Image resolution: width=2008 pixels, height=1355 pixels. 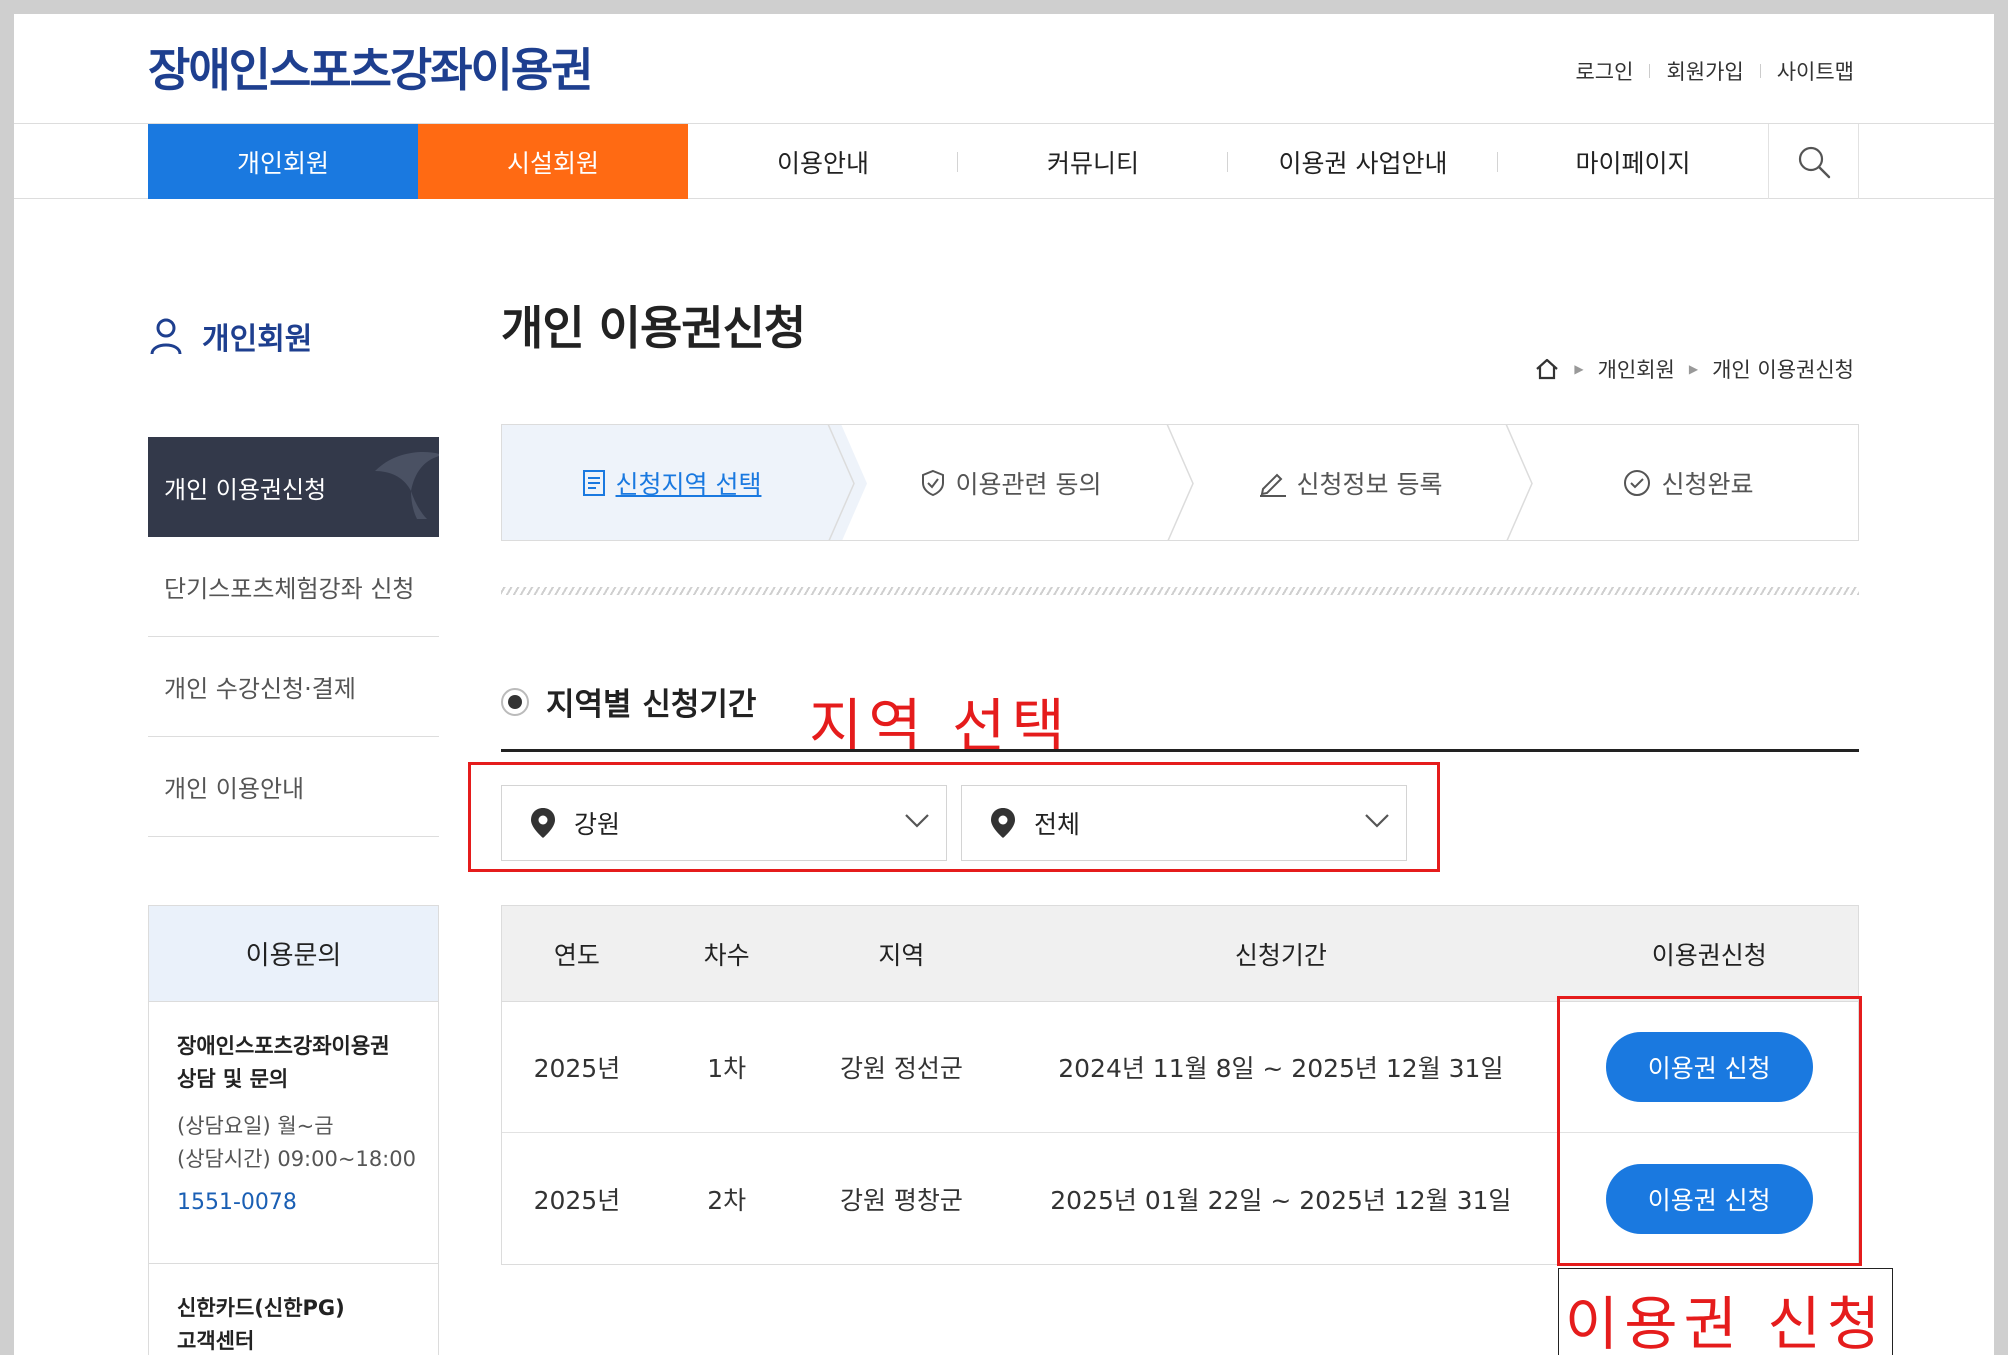 I want to click on column-header-period: 신청기간, so click(x=1280, y=955).